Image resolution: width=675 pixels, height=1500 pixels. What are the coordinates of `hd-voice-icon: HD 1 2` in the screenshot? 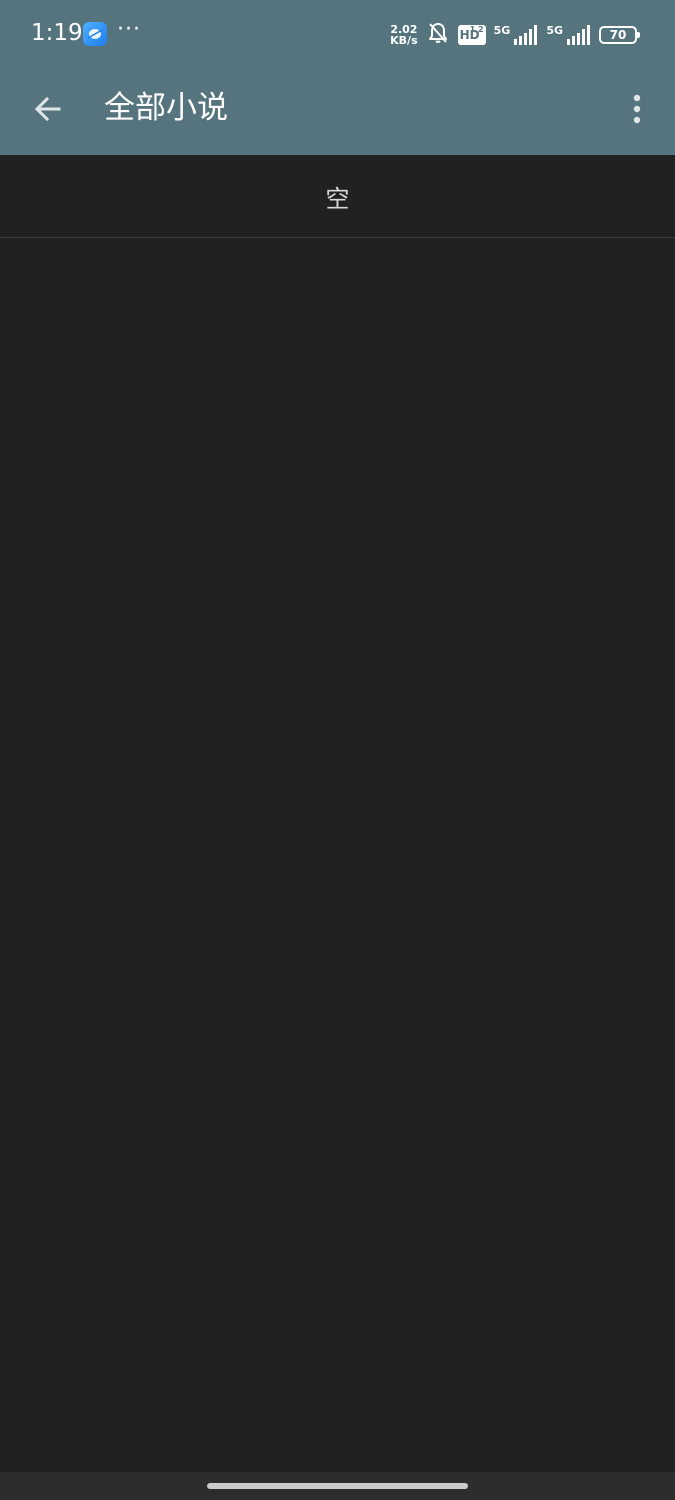 It's located at (471, 35).